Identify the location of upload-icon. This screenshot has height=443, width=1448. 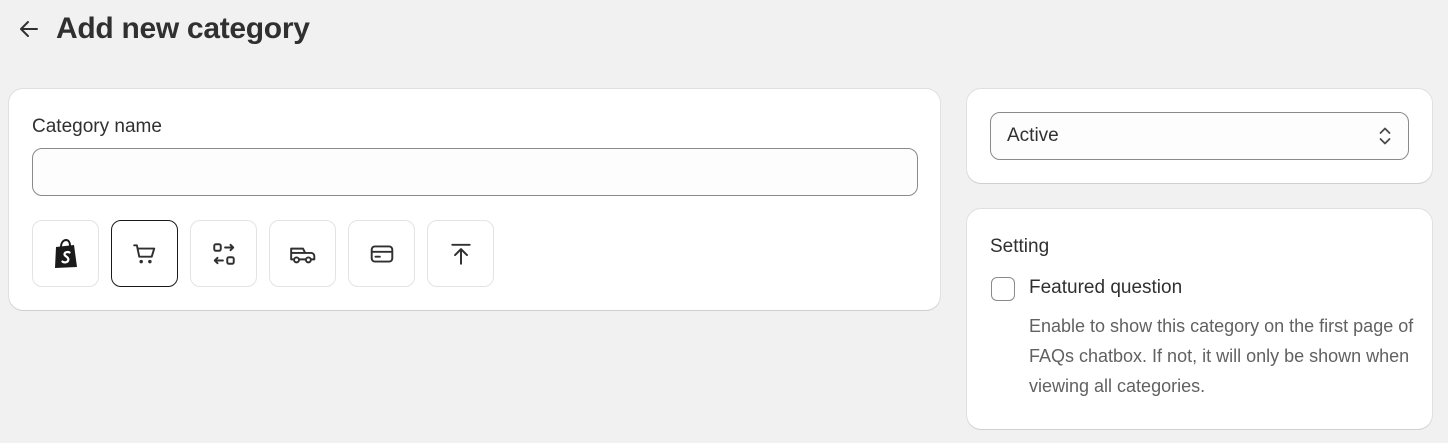
(460, 254).